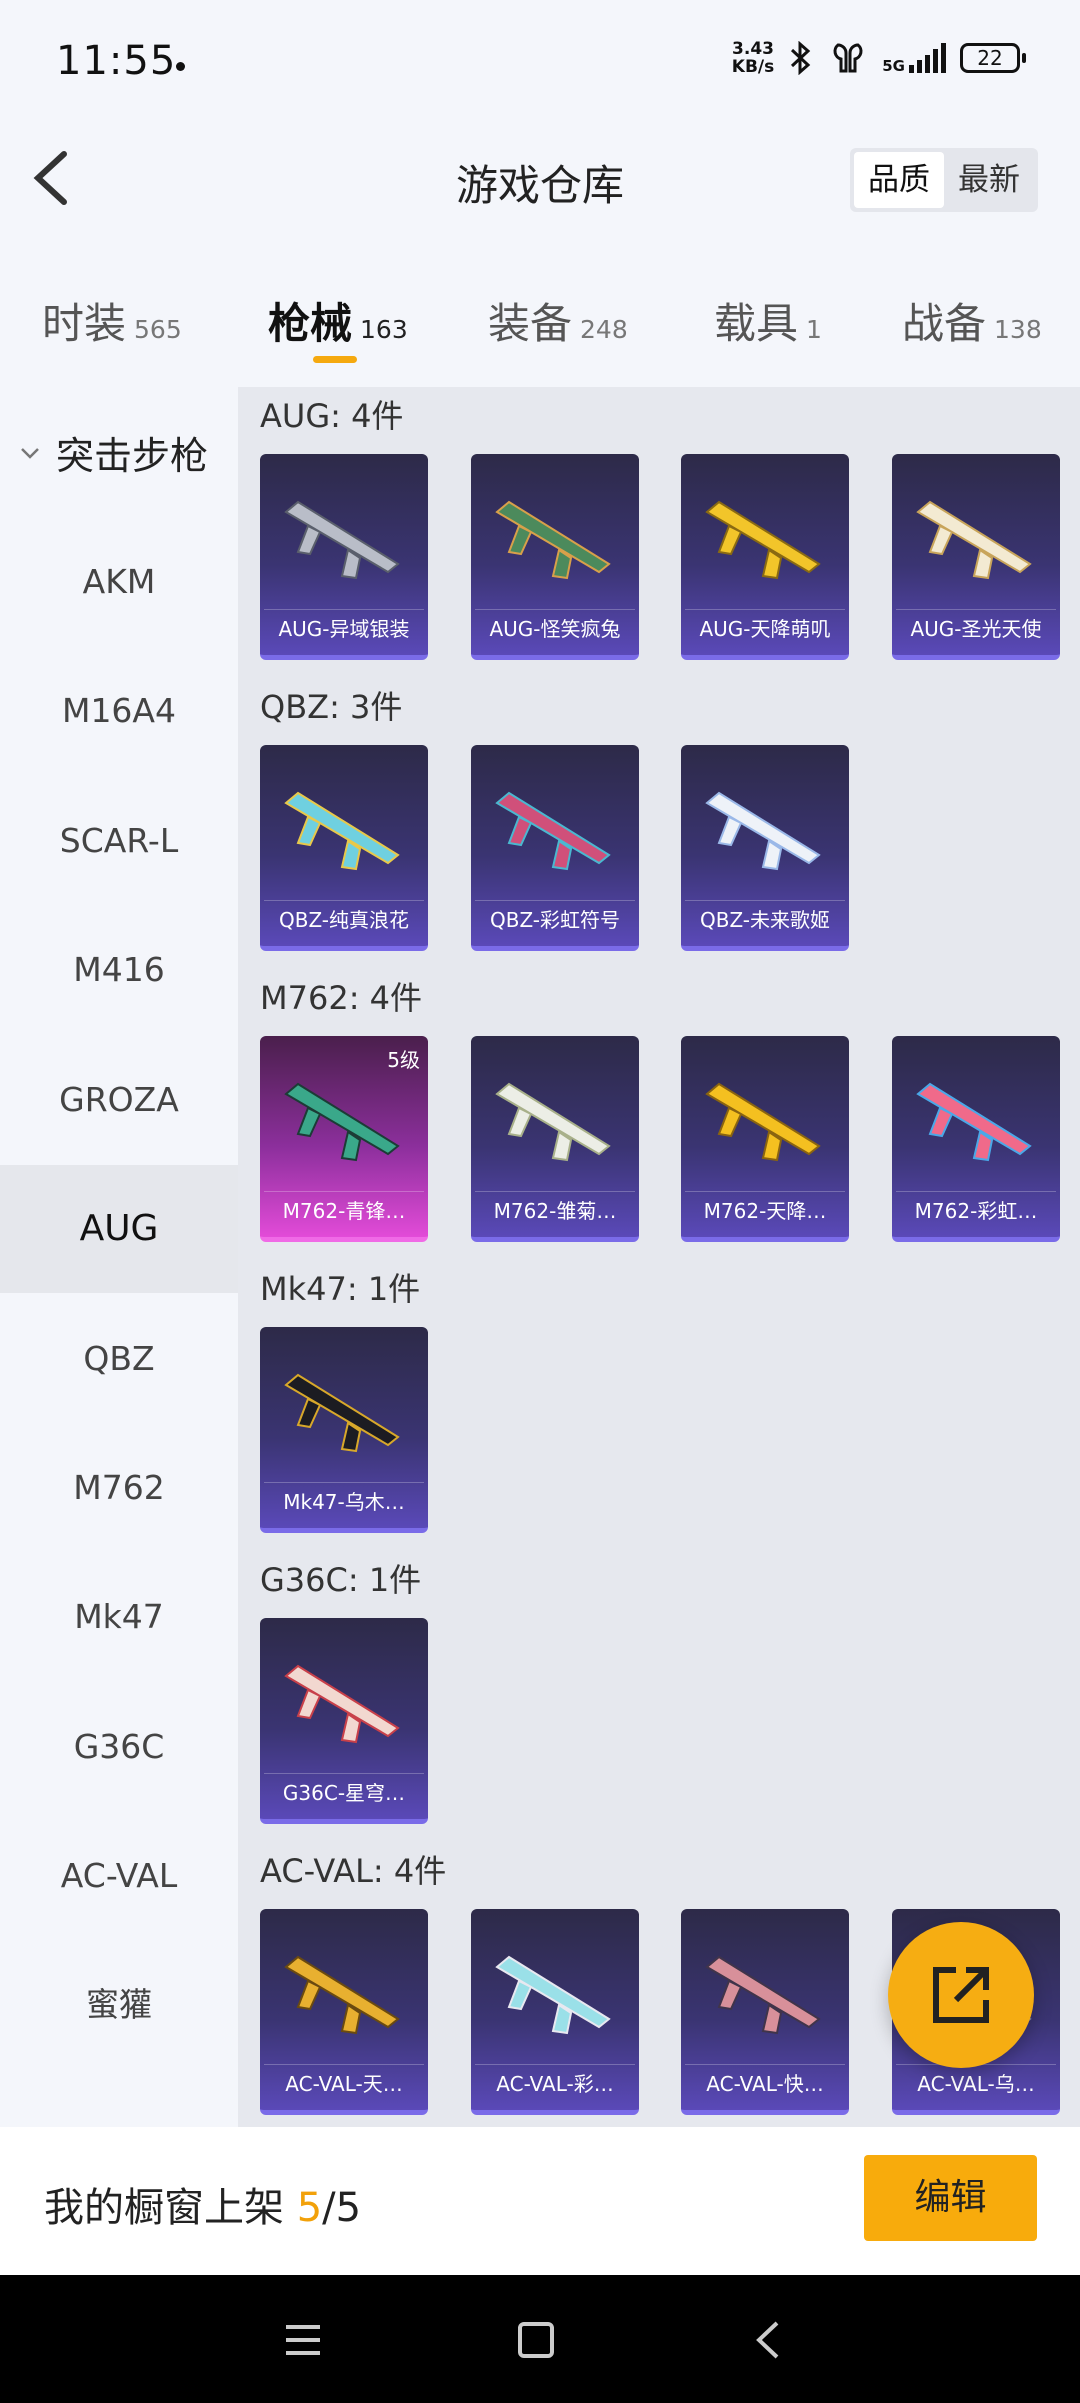  Describe the element at coordinates (119, 1617) in the screenshot. I see `sidebar-item-mk47: Mk47` at that location.